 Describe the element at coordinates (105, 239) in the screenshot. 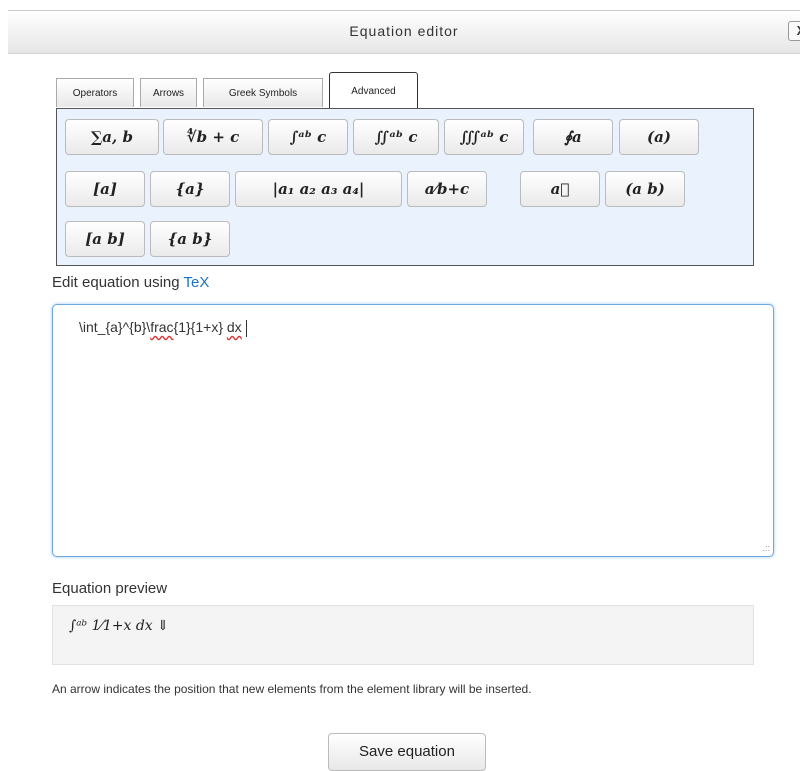

I see `bracket-vector-button: [a b]` at that location.